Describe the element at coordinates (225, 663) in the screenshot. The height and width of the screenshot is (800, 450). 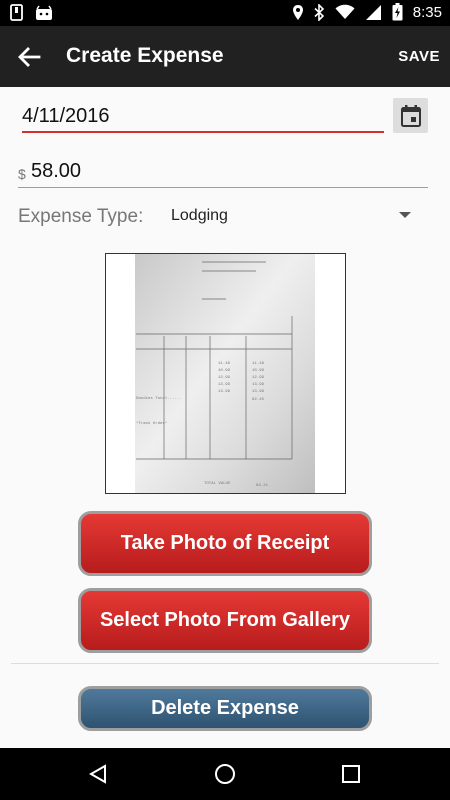
I see `divider` at that location.